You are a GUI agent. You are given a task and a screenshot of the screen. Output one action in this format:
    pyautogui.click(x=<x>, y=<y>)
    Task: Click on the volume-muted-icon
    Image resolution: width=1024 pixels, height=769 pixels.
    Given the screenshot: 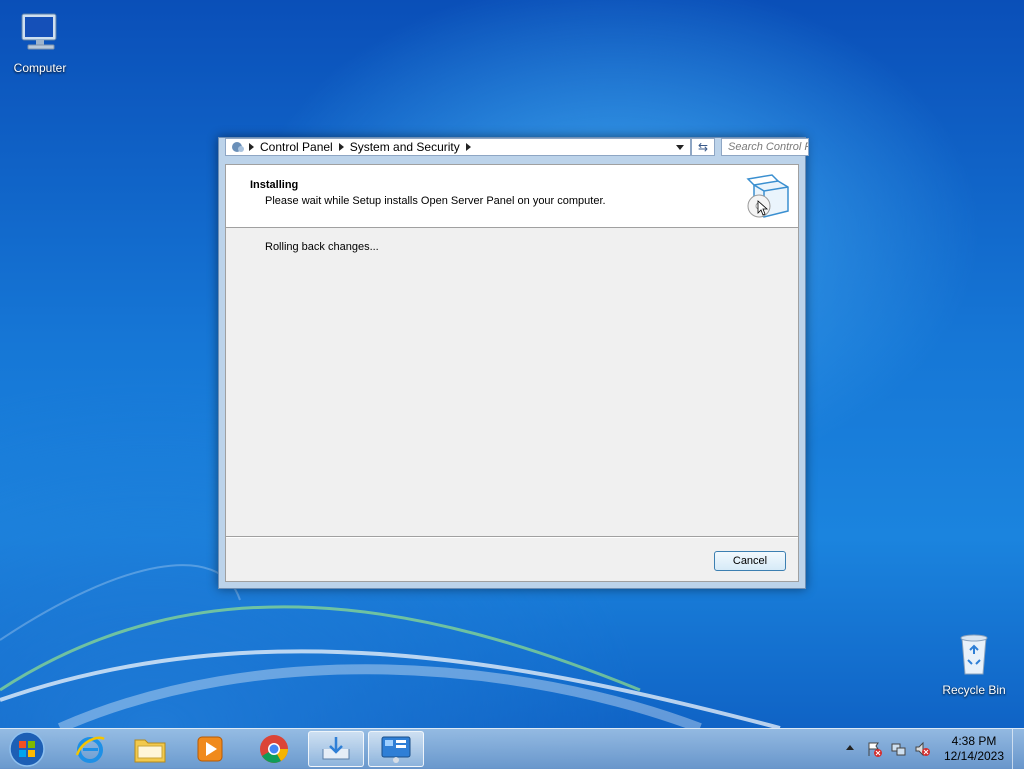 What is the action you would take?
    pyautogui.click(x=922, y=749)
    